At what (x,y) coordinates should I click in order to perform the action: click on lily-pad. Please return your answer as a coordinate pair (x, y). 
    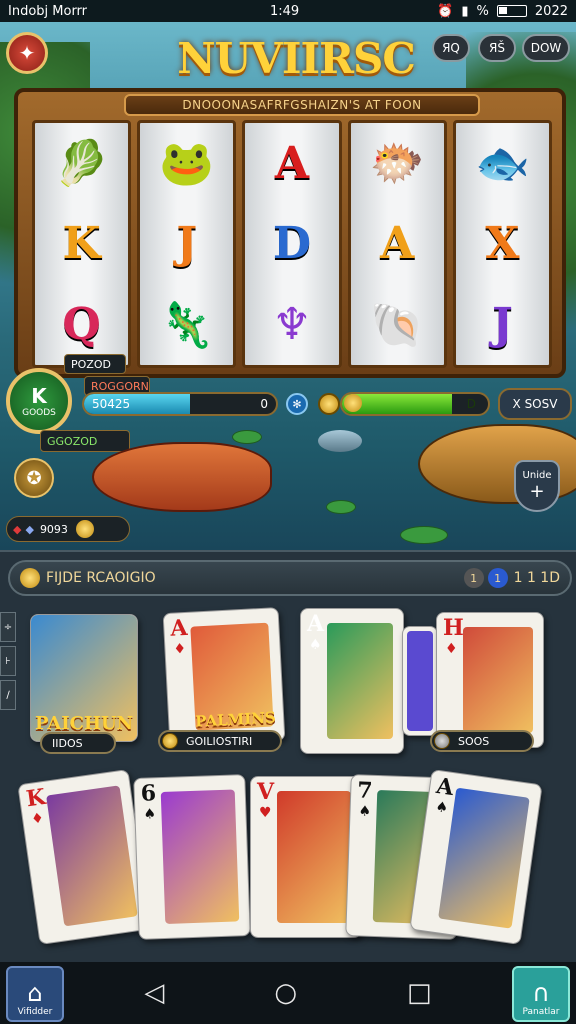
    Looking at the image, I should click on (247, 437).